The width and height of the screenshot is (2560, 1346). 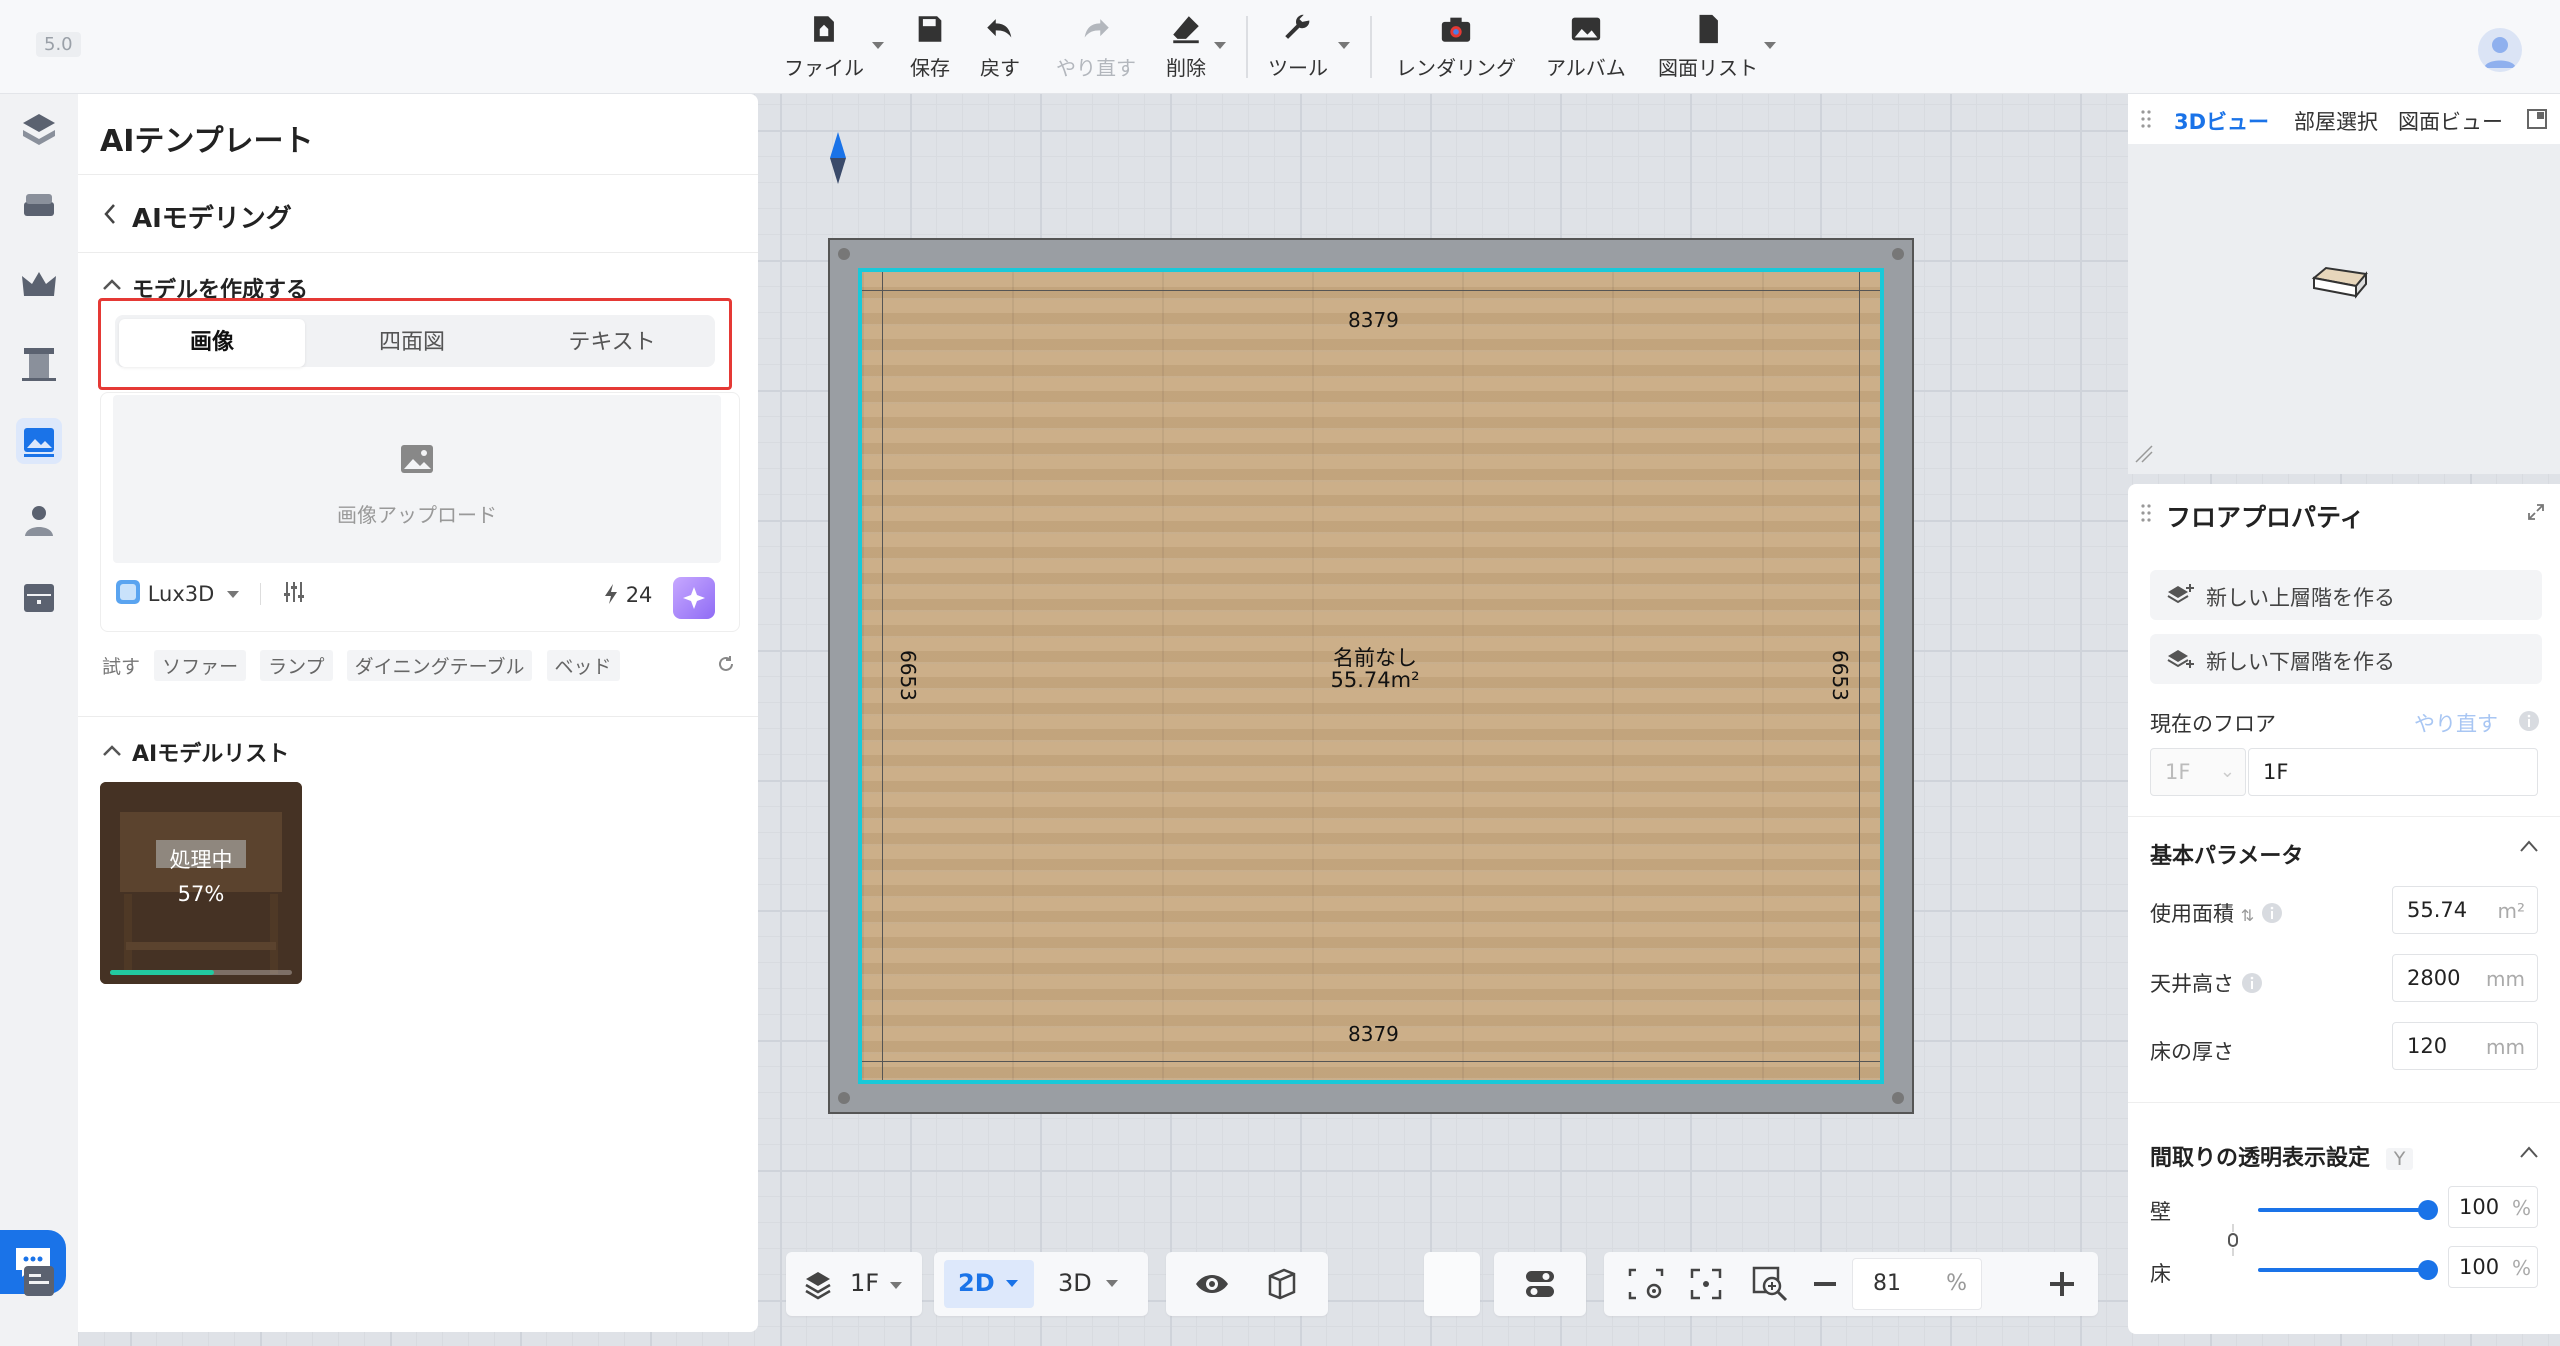 What do you see at coordinates (854, 1284) in the screenshot?
I see `floor-switcher: 1F` at bounding box center [854, 1284].